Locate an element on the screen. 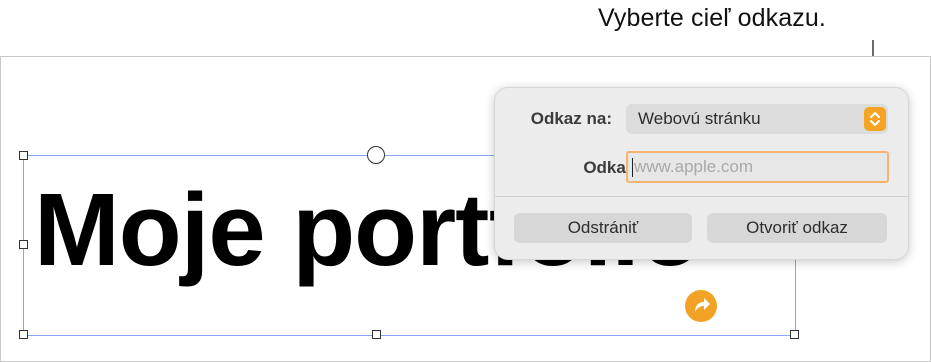 Image resolution: width=931 pixels, height=362 pixels. stepper-glyph is located at coordinates (875, 119).